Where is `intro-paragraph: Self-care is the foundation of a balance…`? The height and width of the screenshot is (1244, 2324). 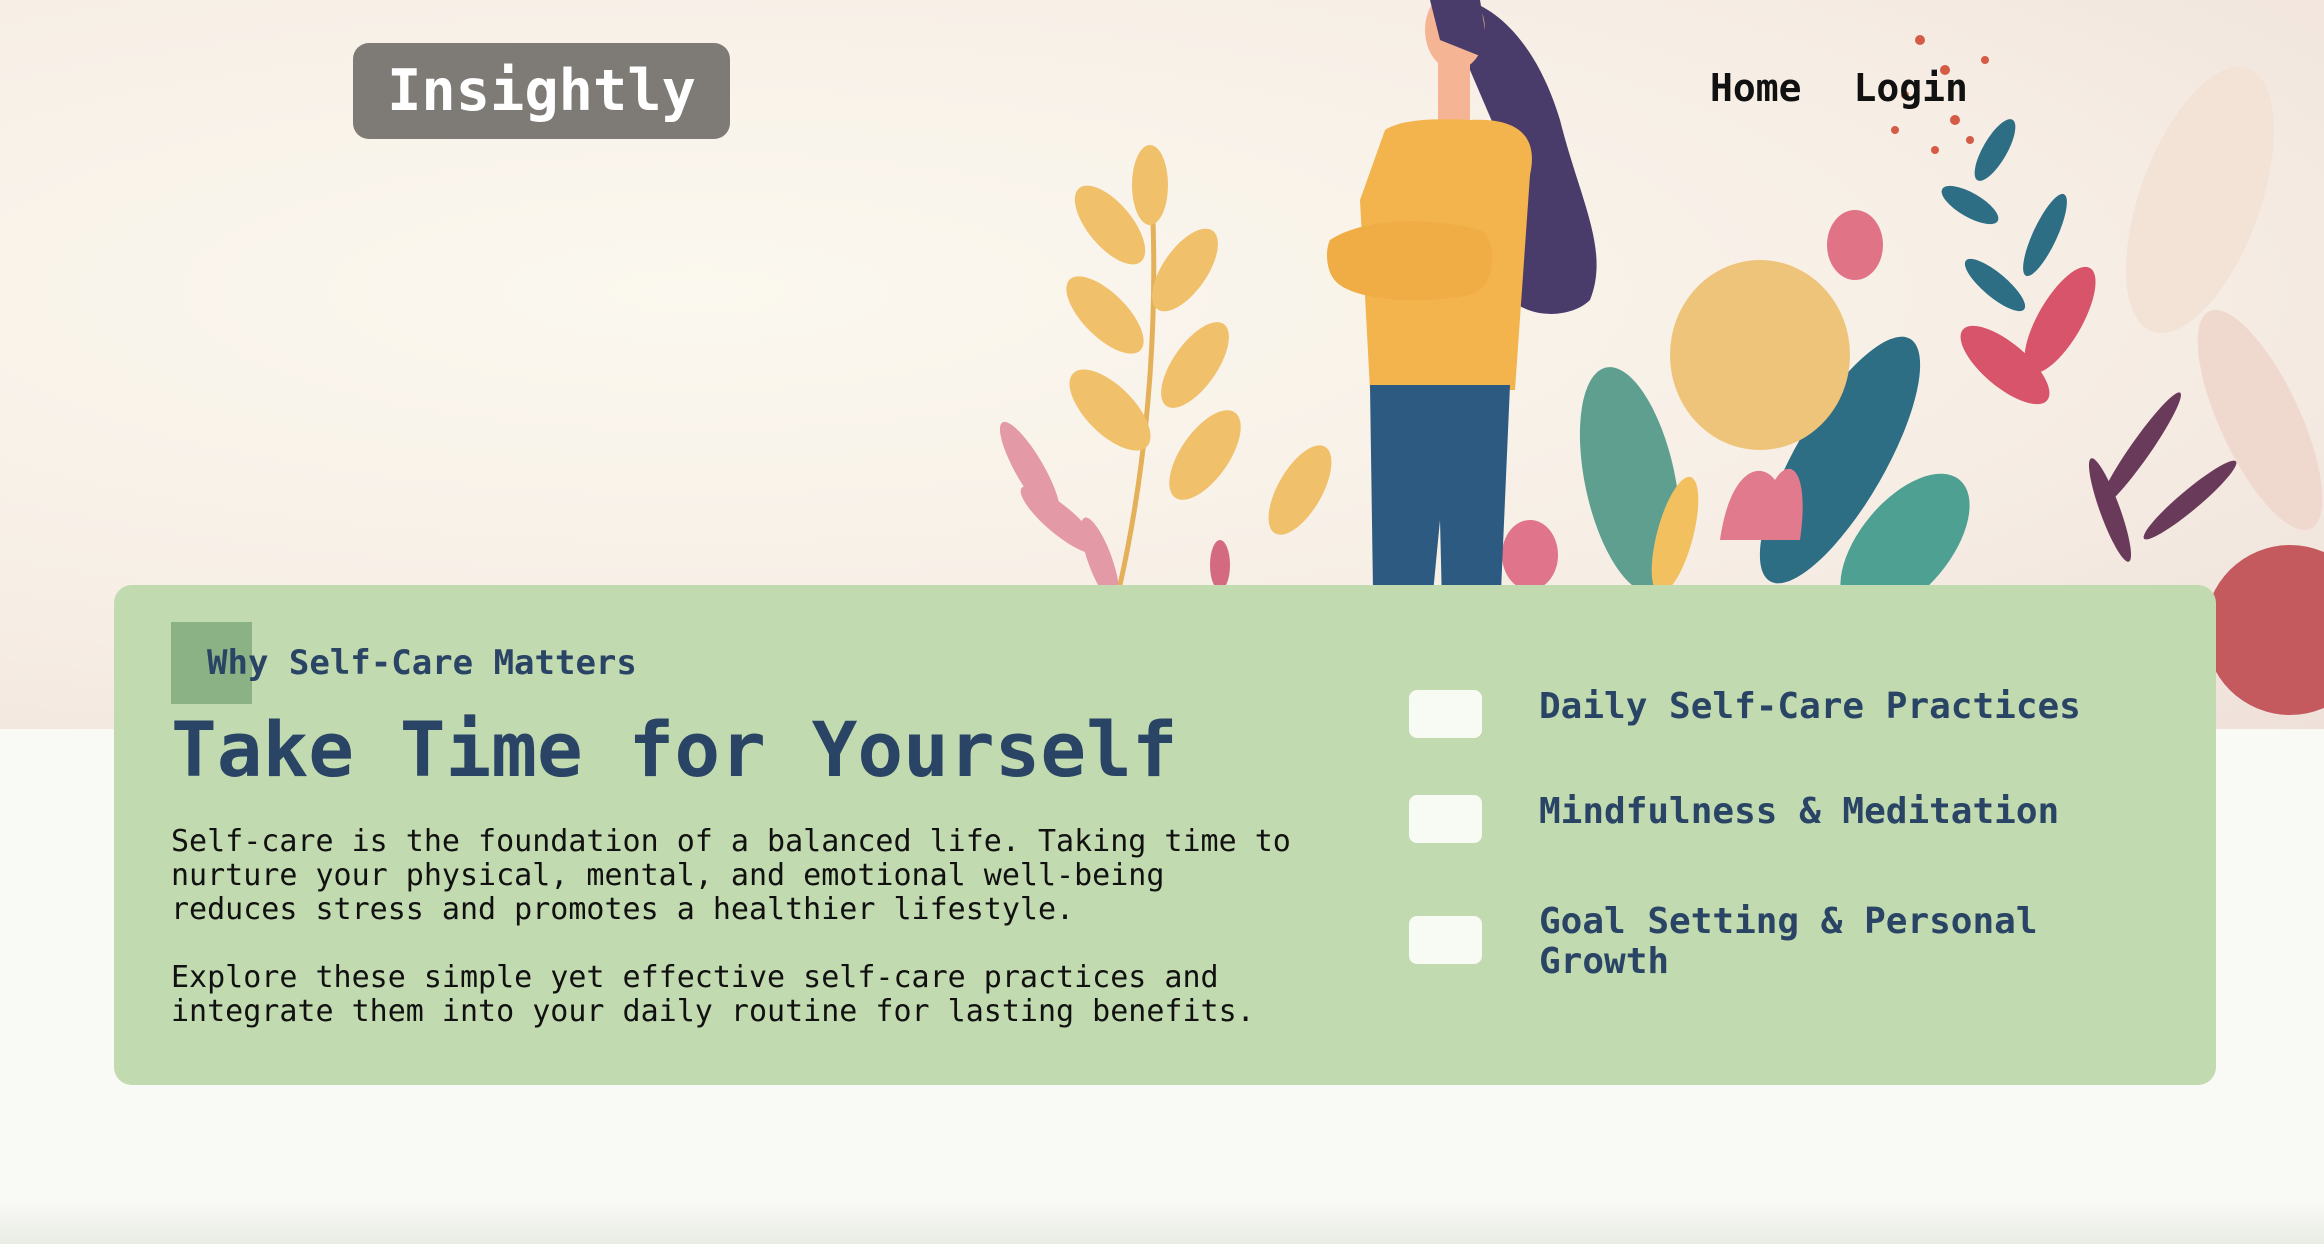
intro-paragraph: Self-care is the foundation of a balance… is located at coordinates (731, 875).